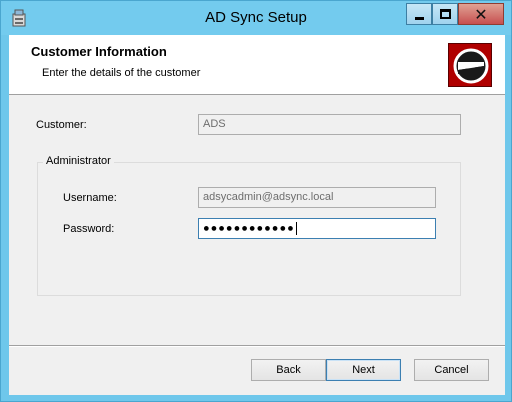  Describe the element at coordinates (121, 73) in the screenshot. I see `page-description: Enter the details of the customer` at that location.